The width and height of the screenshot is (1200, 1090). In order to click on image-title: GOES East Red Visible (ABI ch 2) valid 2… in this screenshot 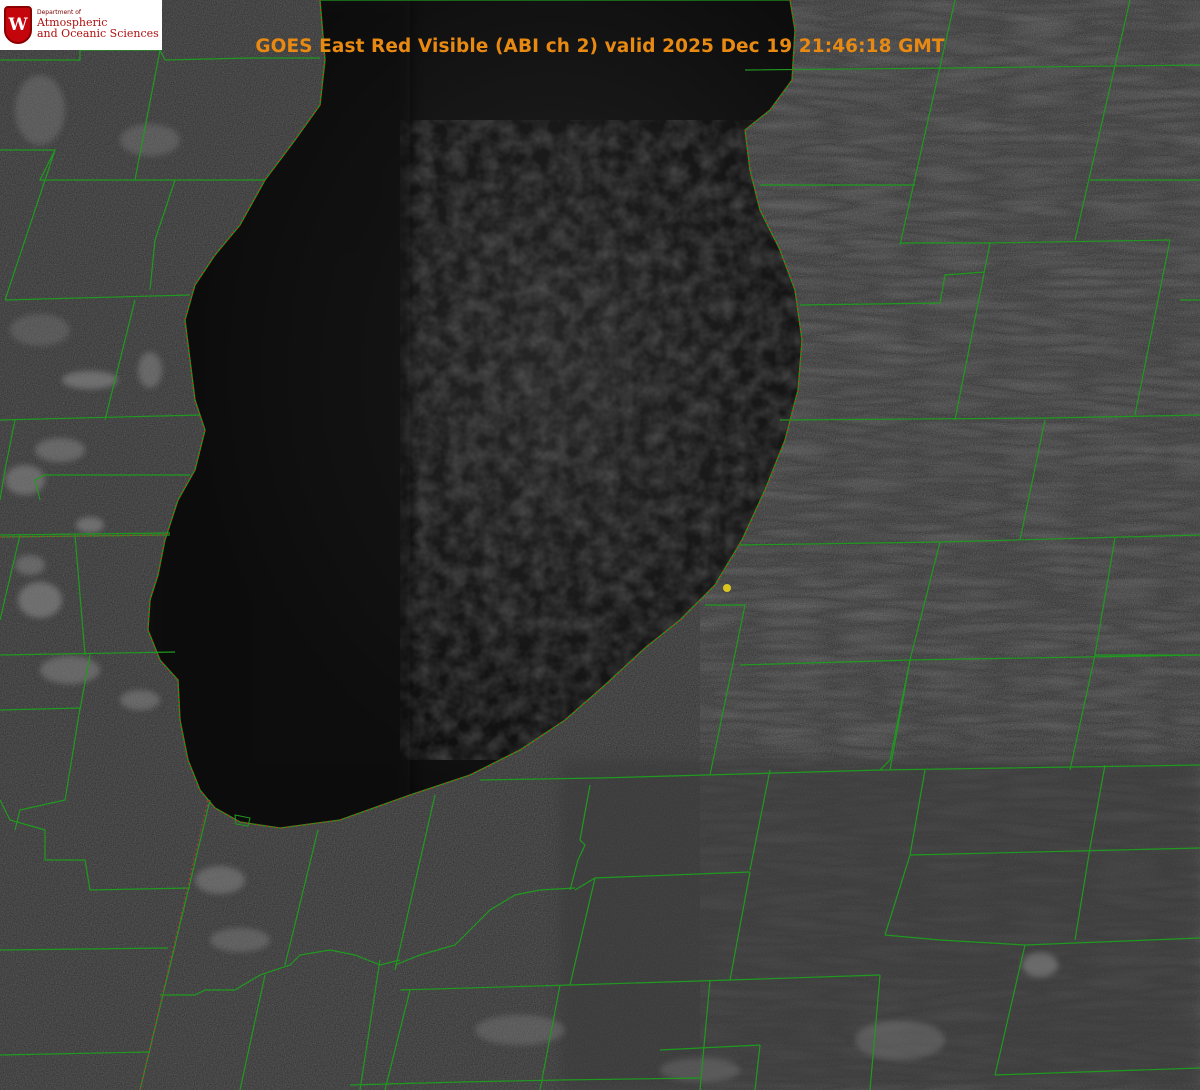, I will do `click(600, 46)`.